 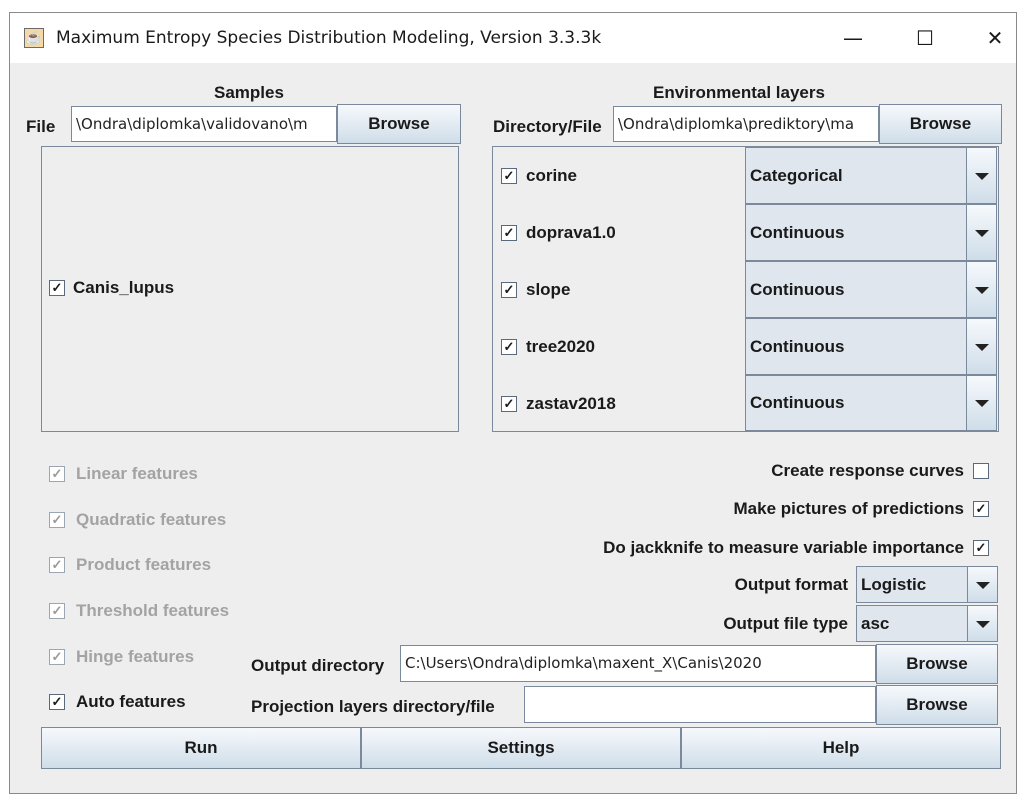 What do you see at coordinates (981, 548) in the screenshot?
I see `jackknife-checkbox: ✓` at bounding box center [981, 548].